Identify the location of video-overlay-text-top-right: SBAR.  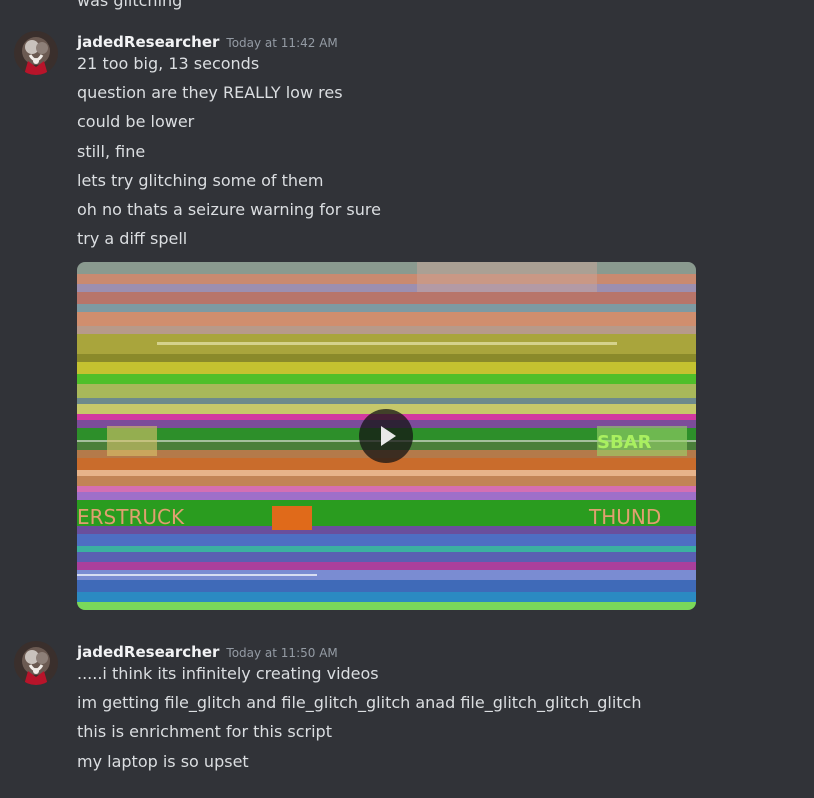
(624, 442).